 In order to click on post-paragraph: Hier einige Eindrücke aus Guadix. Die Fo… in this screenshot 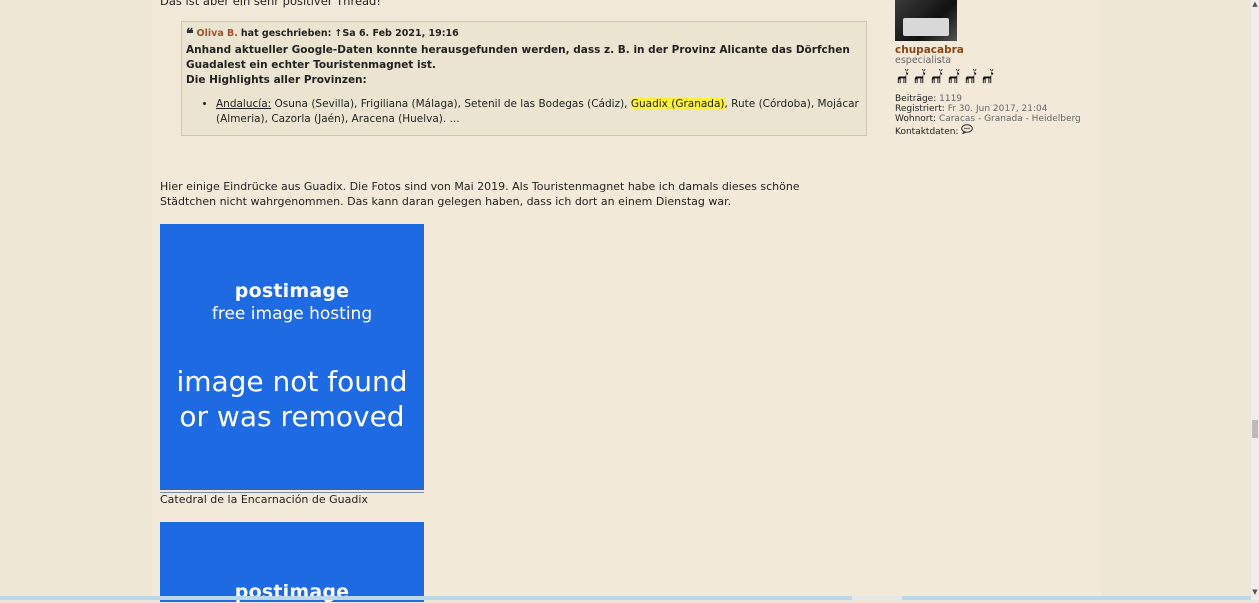, I will do `click(480, 194)`.